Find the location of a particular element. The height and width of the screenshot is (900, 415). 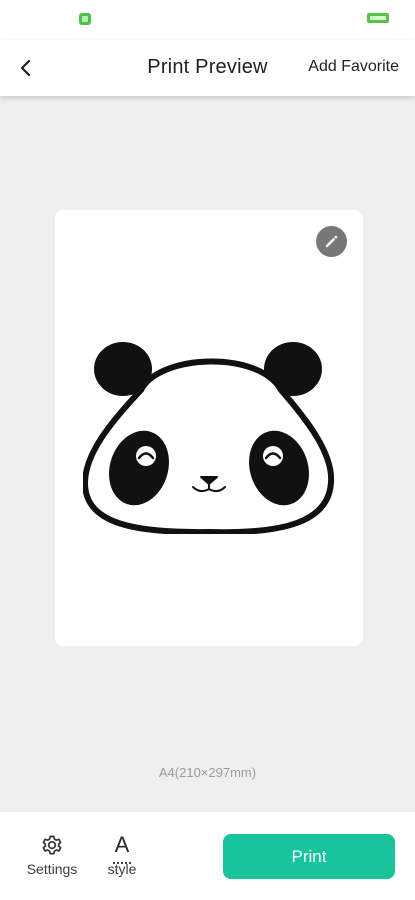

status-bar is located at coordinates (207, 20).